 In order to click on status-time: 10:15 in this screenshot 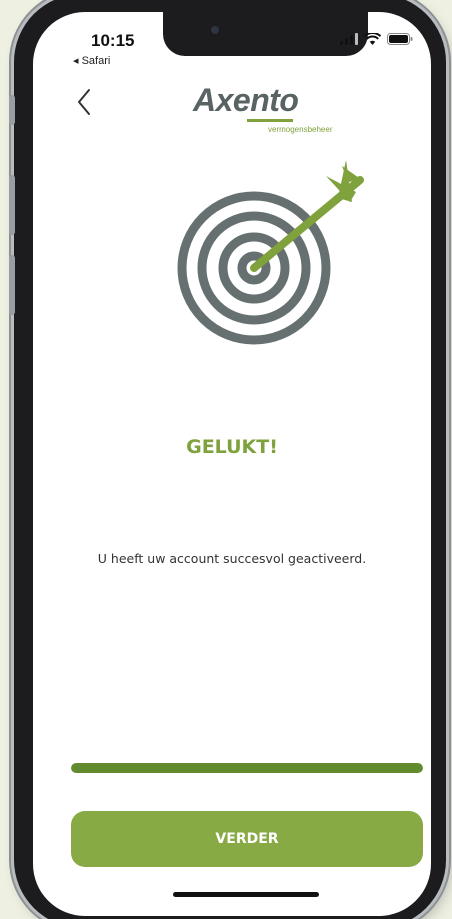, I will do `click(113, 40)`.